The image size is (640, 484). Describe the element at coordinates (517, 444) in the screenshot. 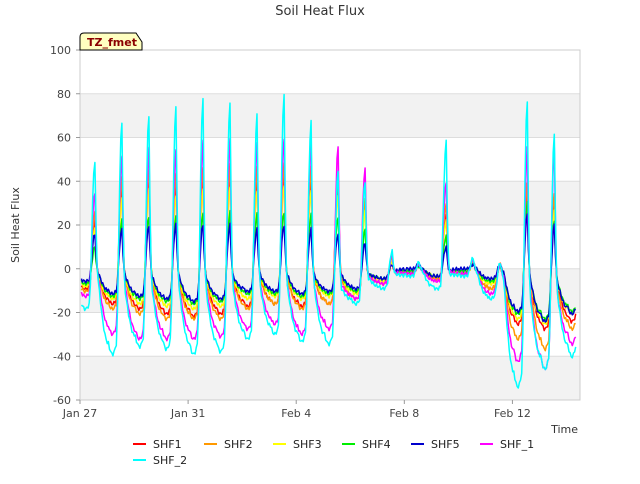

I see `legend-label: SHF_1` at that location.